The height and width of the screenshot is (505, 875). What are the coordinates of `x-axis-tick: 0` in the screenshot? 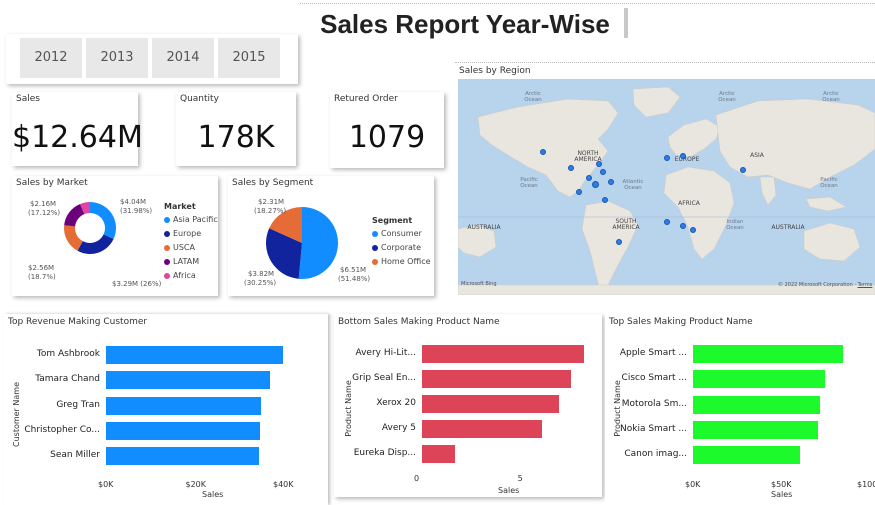 It's located at (417, 478).